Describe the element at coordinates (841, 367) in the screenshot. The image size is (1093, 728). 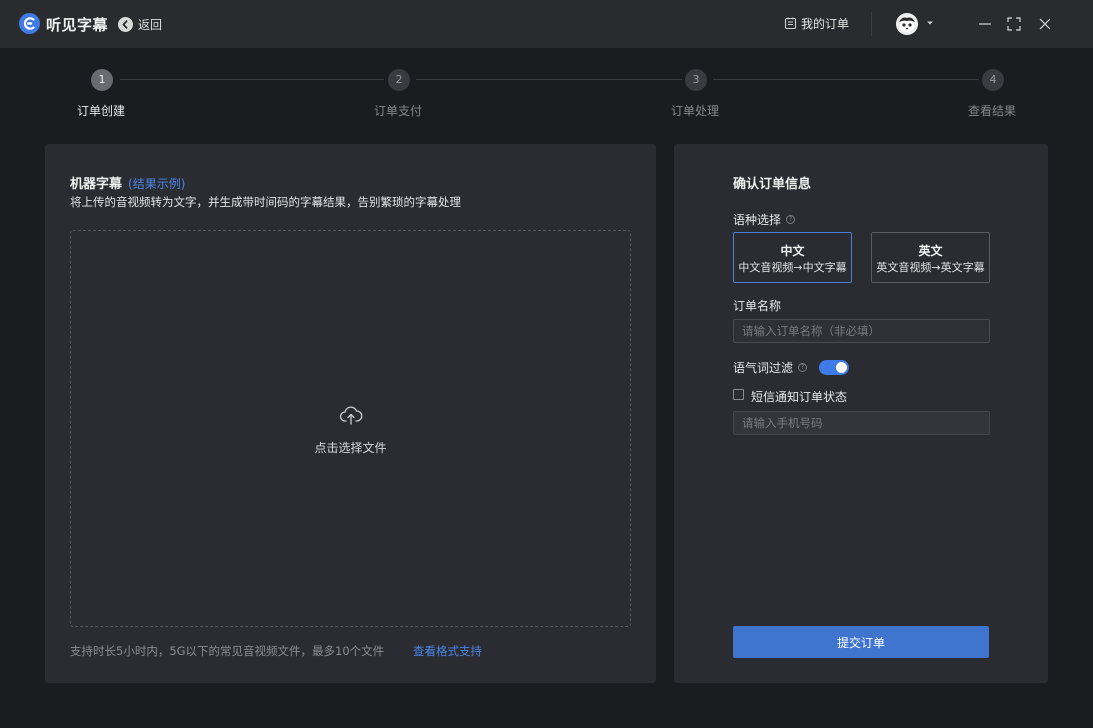
I see `toggle-knob` at that location.